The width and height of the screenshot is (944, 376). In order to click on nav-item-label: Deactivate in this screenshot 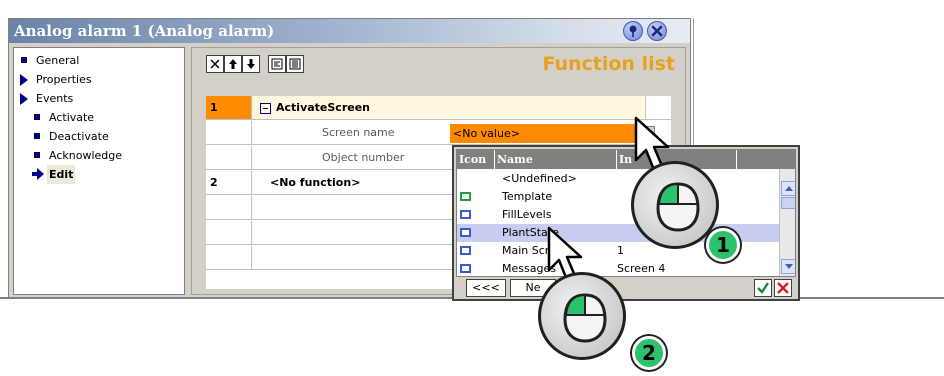, I will do `click(79, 136)`.